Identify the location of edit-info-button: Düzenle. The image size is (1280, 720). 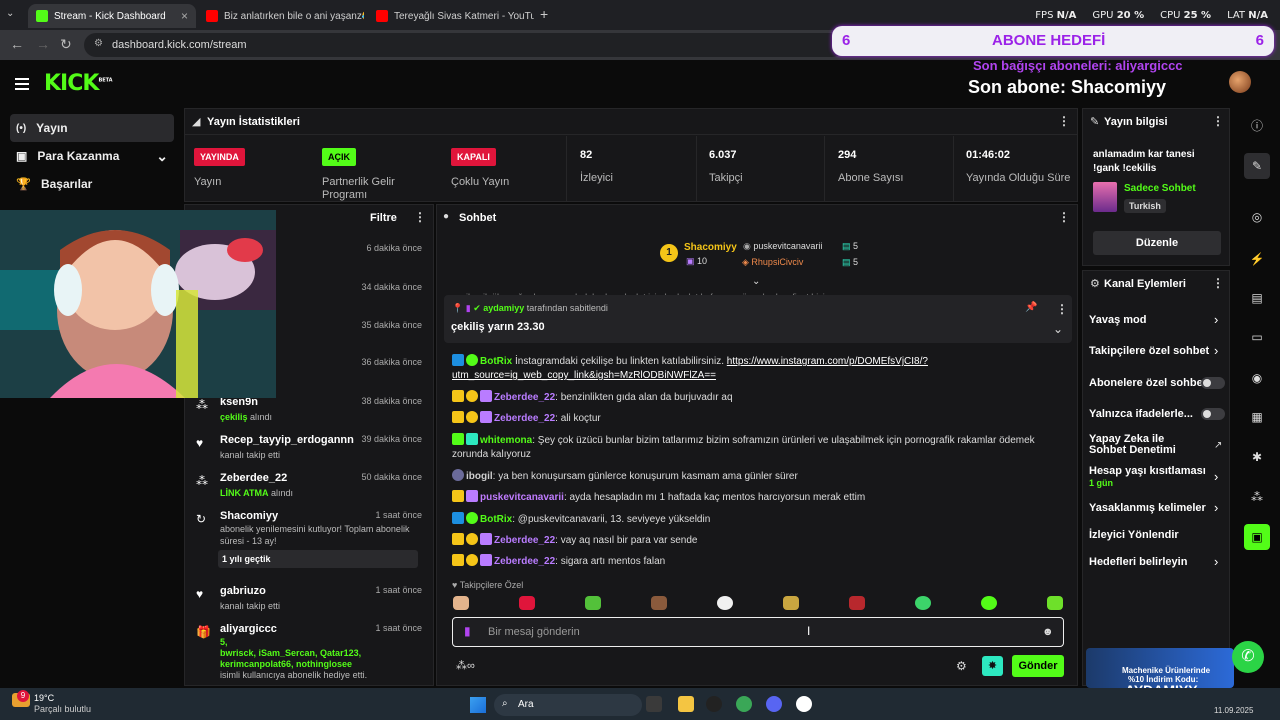
(1157, 243).